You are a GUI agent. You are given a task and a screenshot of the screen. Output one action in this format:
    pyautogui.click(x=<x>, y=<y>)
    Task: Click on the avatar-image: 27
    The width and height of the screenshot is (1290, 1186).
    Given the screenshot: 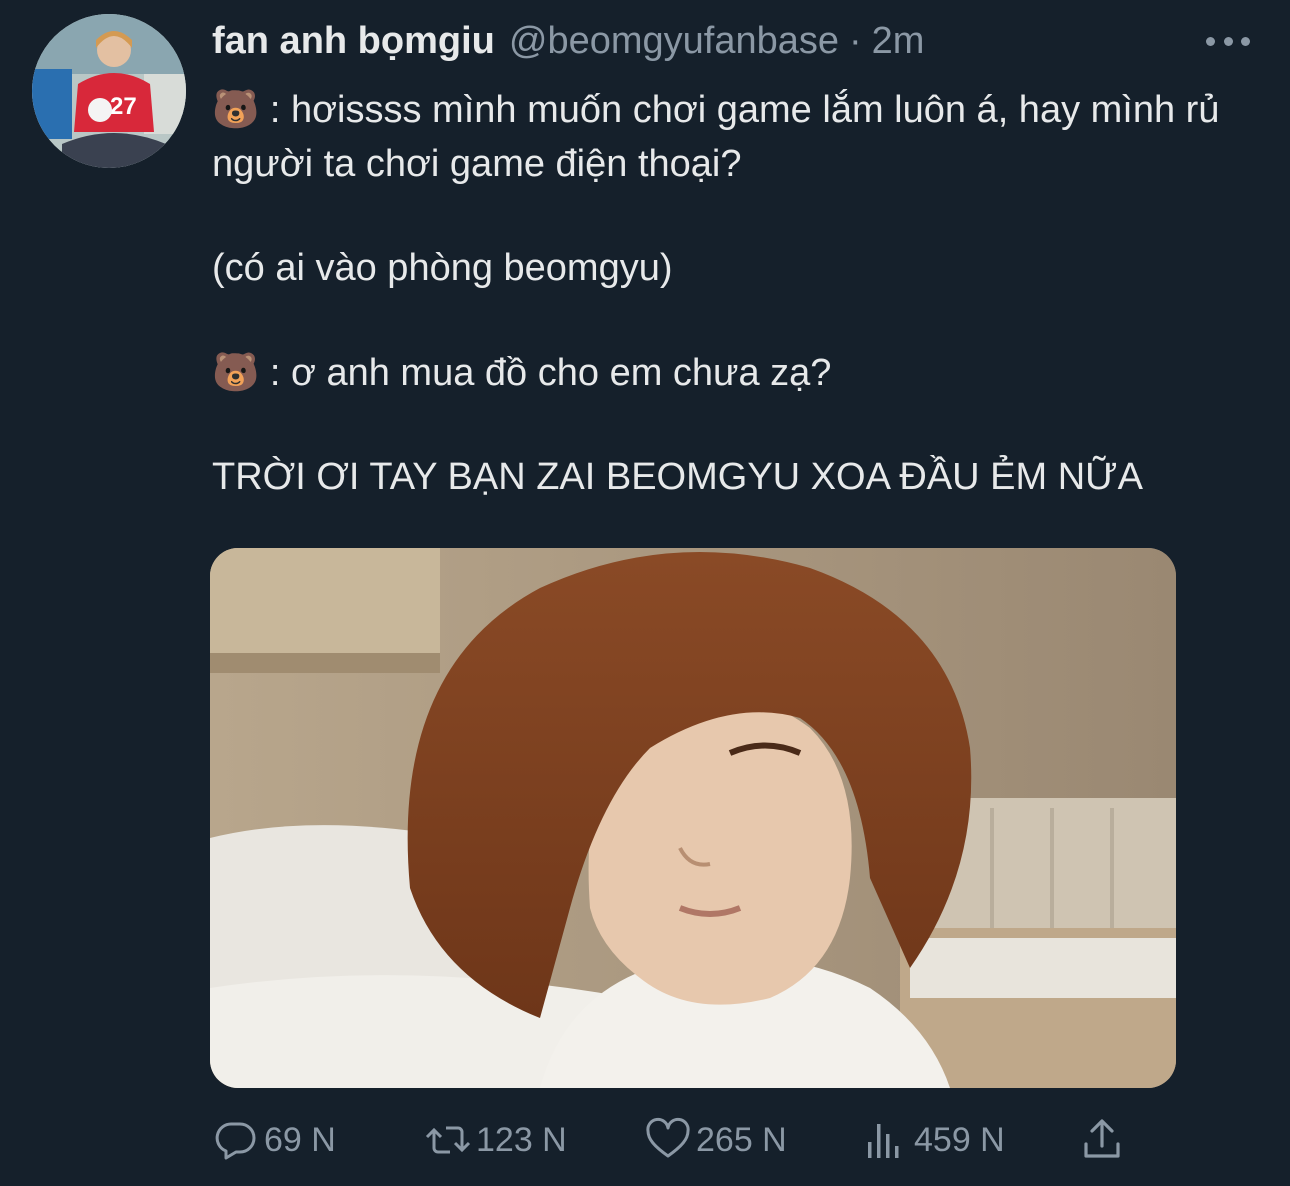 What is the action you would take?
    pyautogui.click(x=109, y=91)
    